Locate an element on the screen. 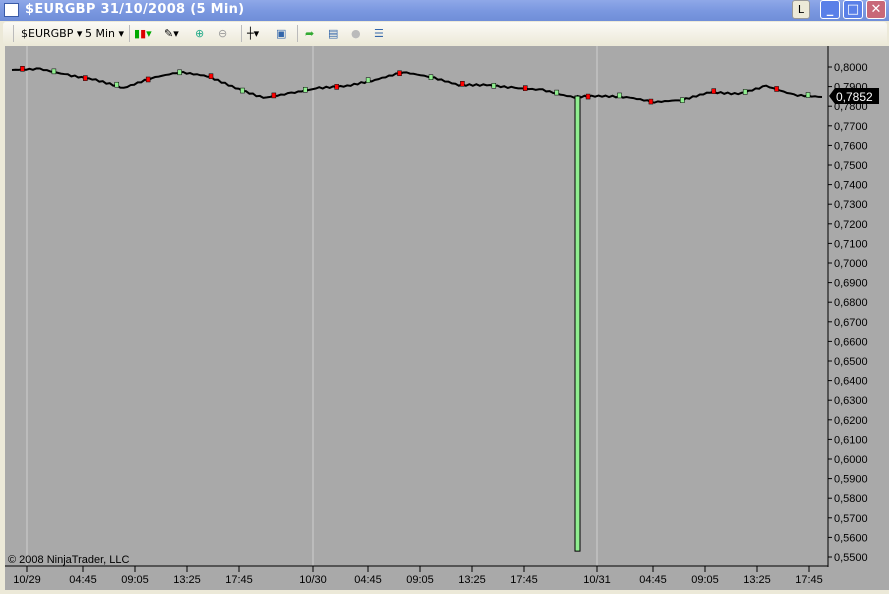 The width and height of the screenshot is (889, 594). x-tick-label: 10/30 is located at coordinates (313, 580).